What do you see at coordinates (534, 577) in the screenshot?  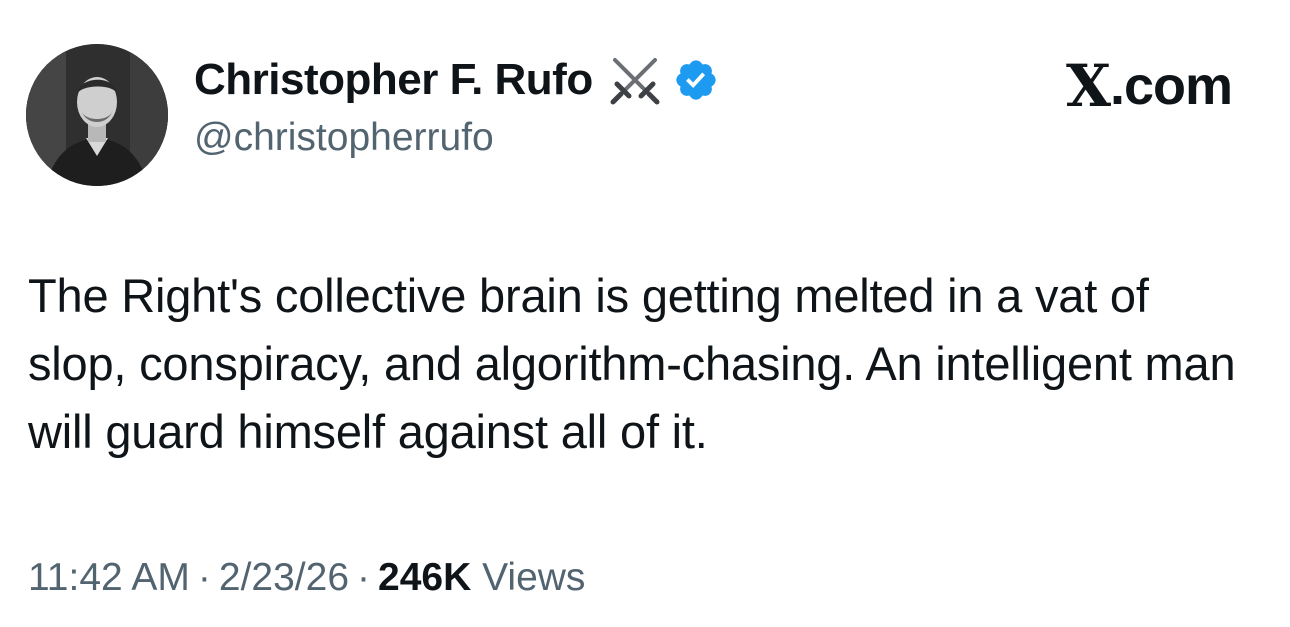 I see `views-label: Views` at bounding box center [534, 577].